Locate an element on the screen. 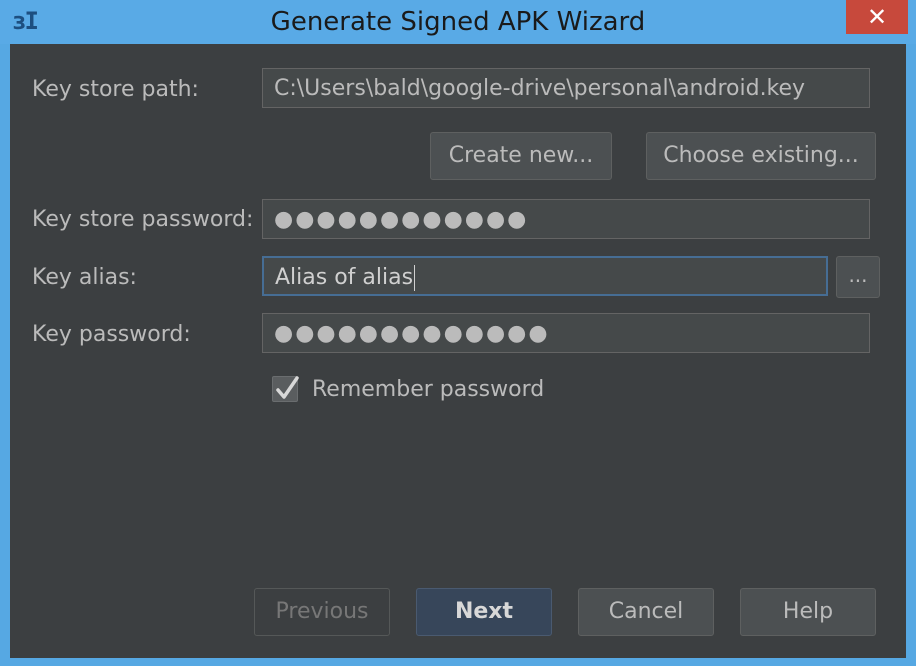 This screenshot has height=666, width=916. title-bar: зI Generate Signed APK Wizard ✕ is located at coordinates (458, 22).